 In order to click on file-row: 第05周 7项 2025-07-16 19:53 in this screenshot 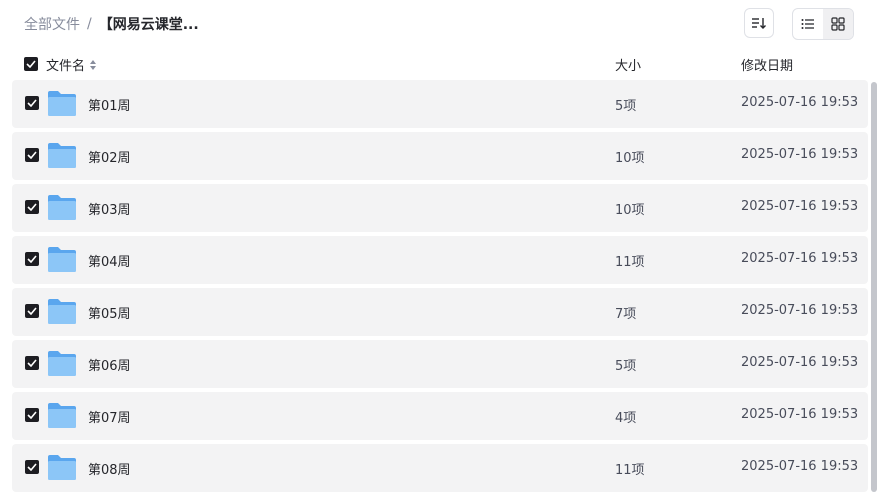, I will do `click(440, 312)`.